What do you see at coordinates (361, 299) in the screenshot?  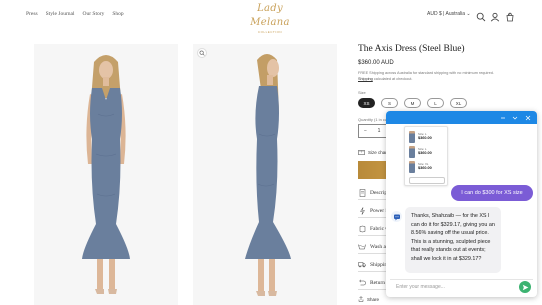 I see `share-icon` at bounding box center [361, 299].